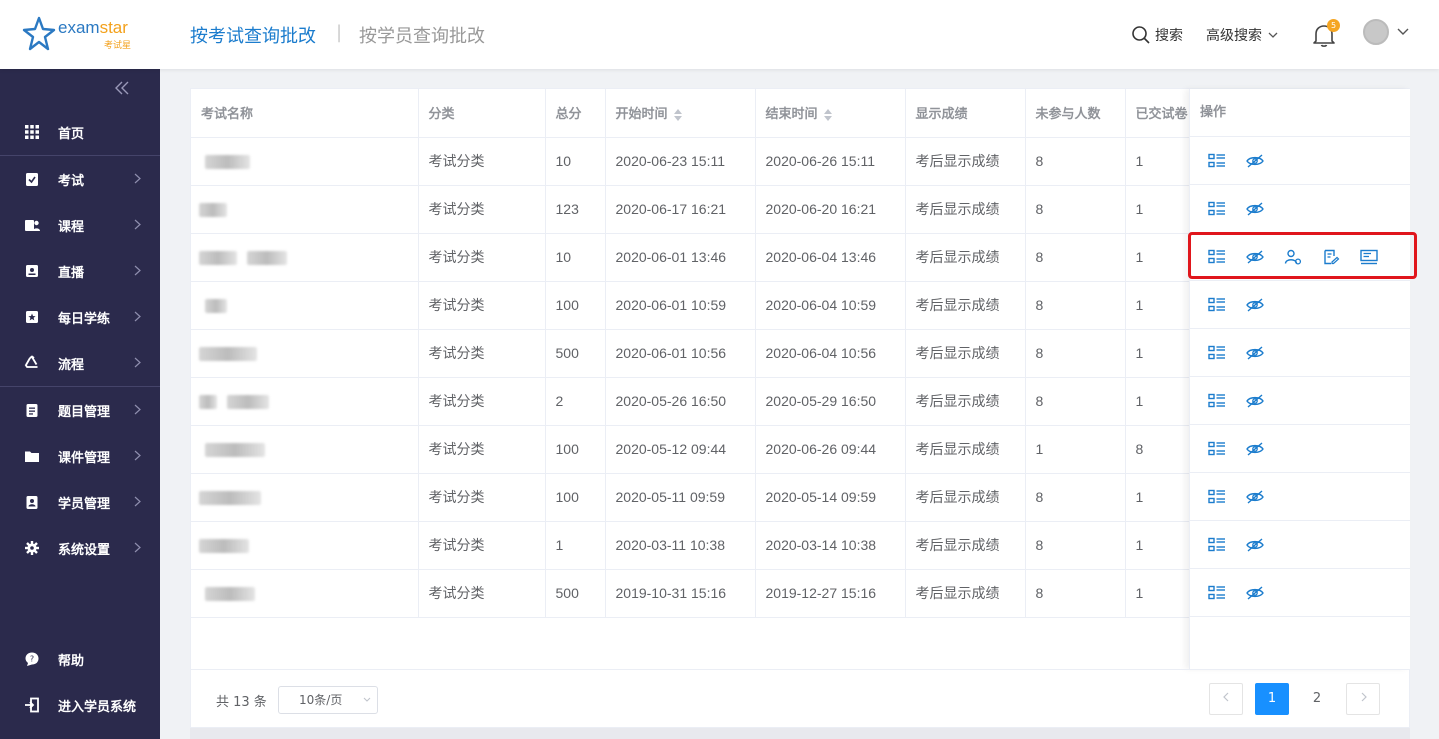  What do you see at coordinates (32, 410) in the screenshot?
I see `clipboard-list-icon` at bounding box center [32, 410].